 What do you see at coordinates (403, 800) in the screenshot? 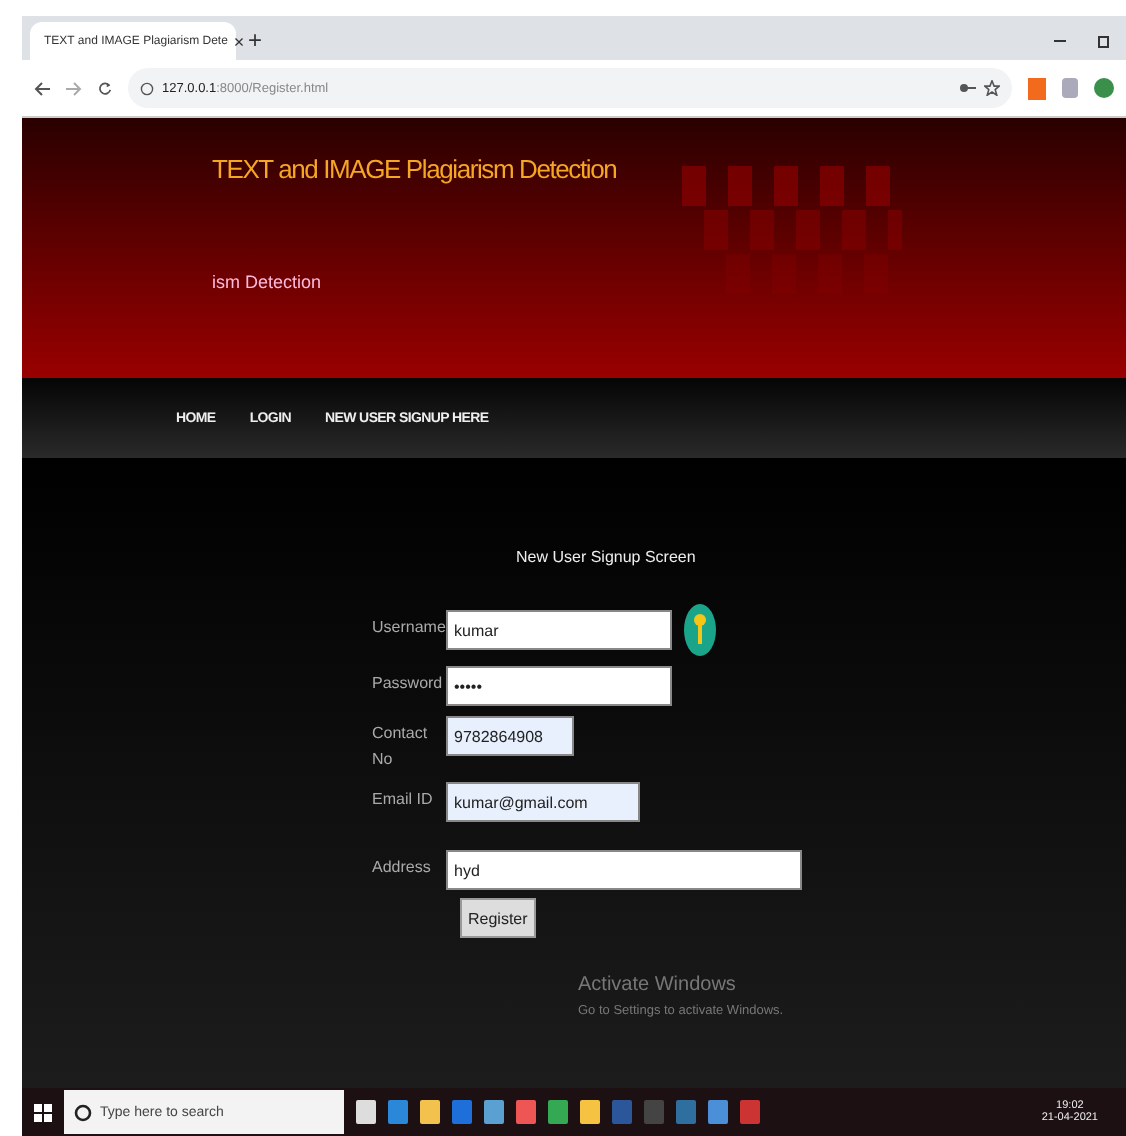
I see `field-label: Email ID` at bounding box center [403, 800].